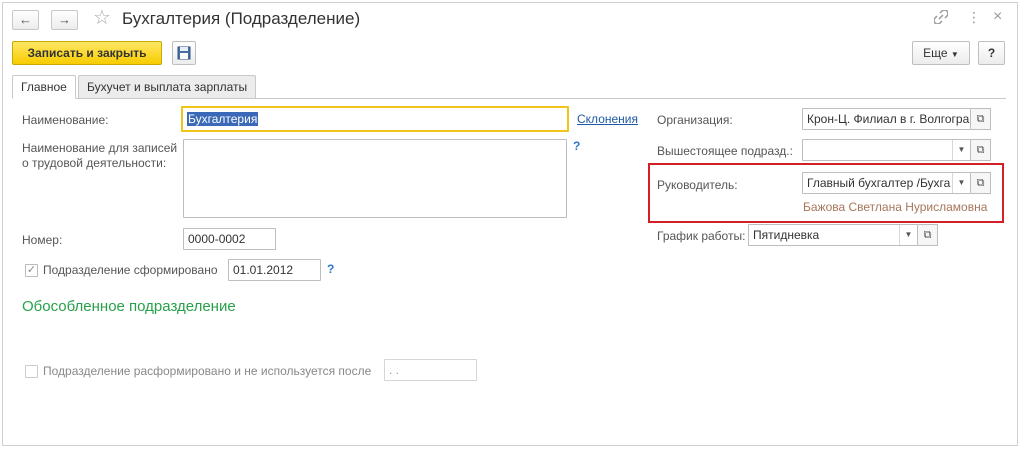 This screenshot has height=451, width=1024. What do you see at coordinates (701, 236) in the screenshot?
I see `schedule-label: График работы:` at bounding box center [701, 236].